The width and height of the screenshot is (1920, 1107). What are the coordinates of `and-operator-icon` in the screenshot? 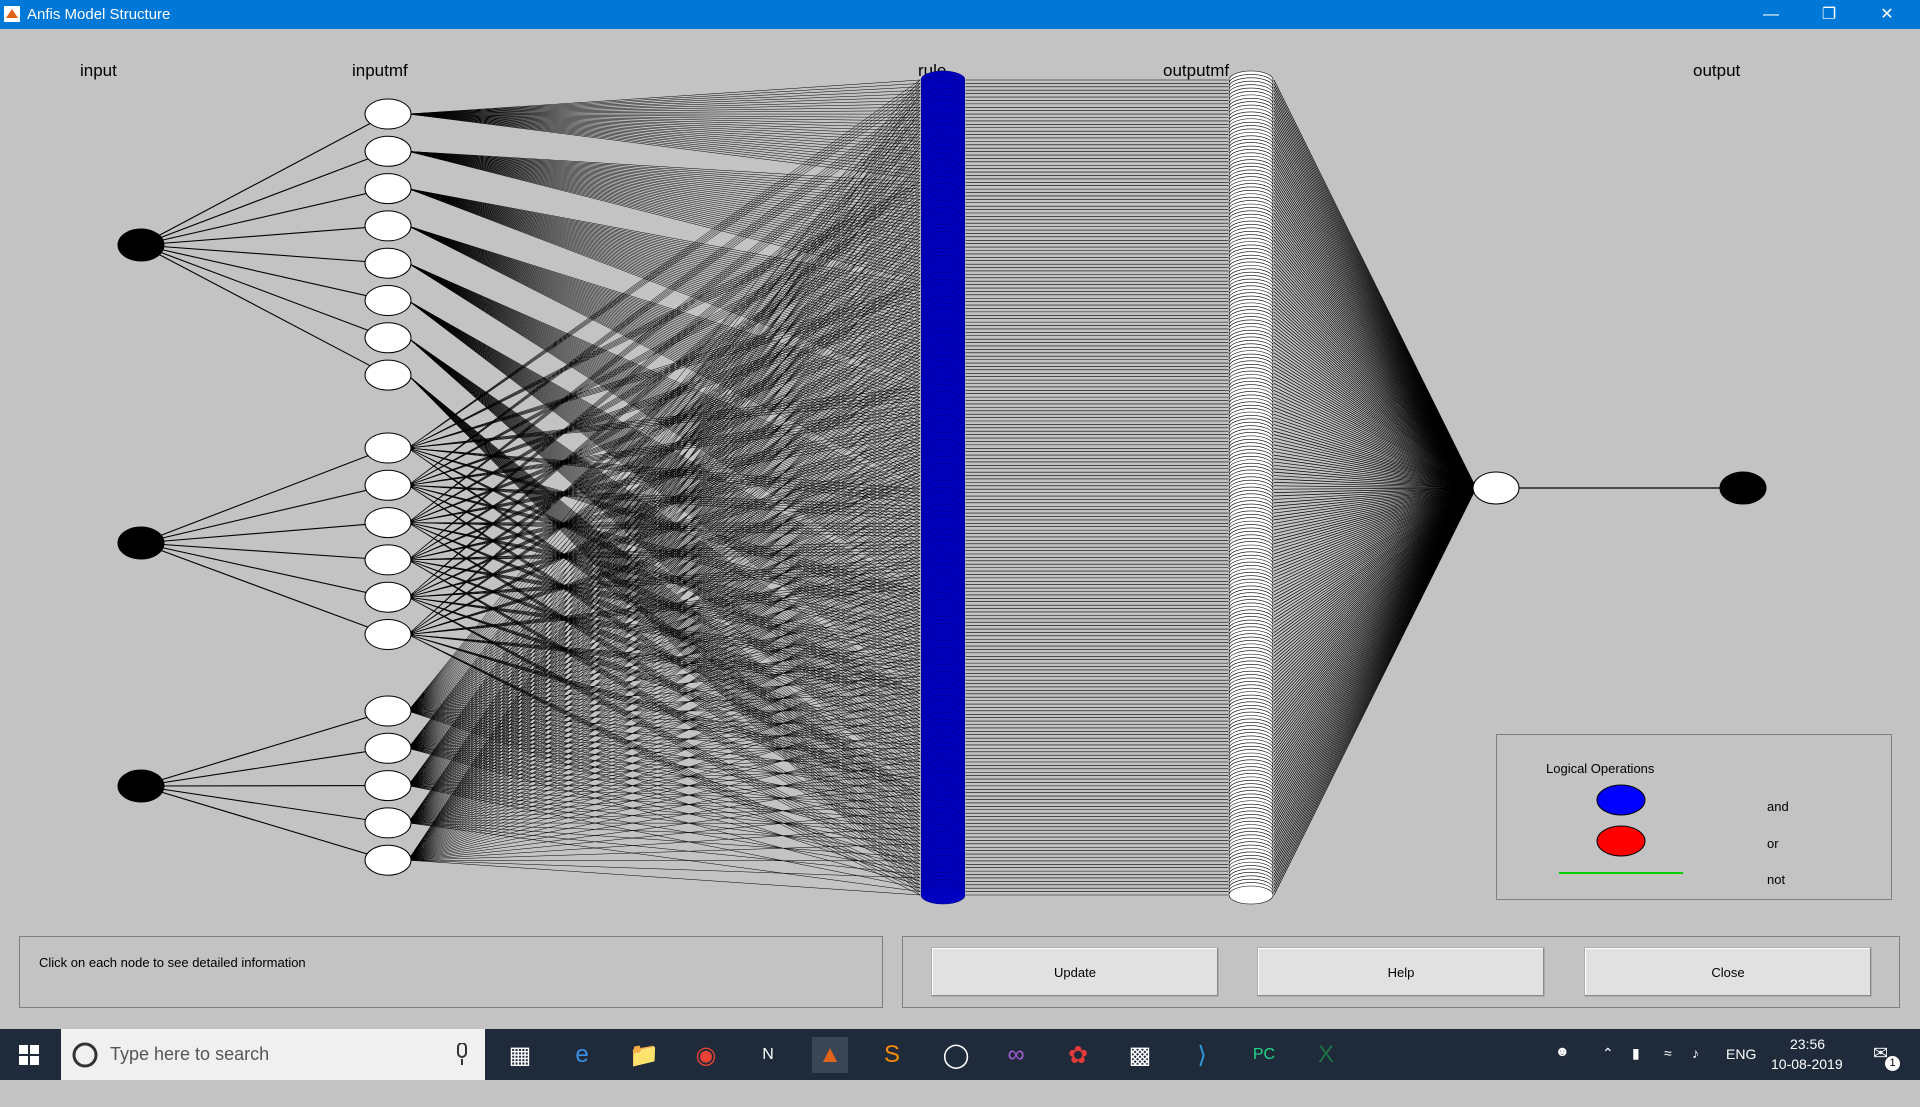 It's located at (1621, 800).